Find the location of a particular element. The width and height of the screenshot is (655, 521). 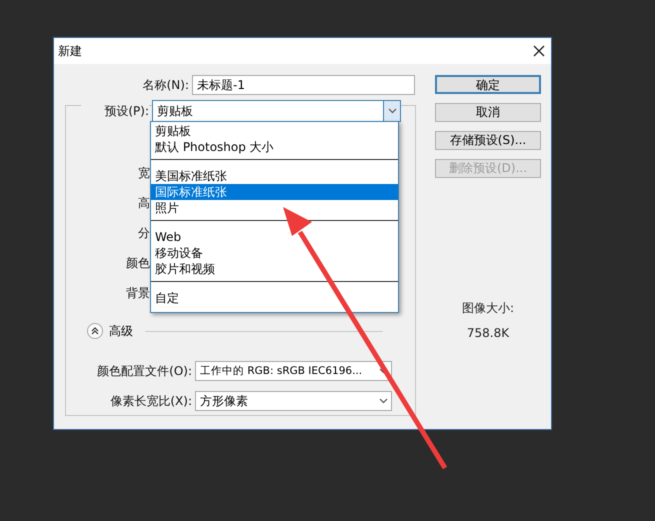

dialog-button: 确定 is located at coordinates (488, 84).